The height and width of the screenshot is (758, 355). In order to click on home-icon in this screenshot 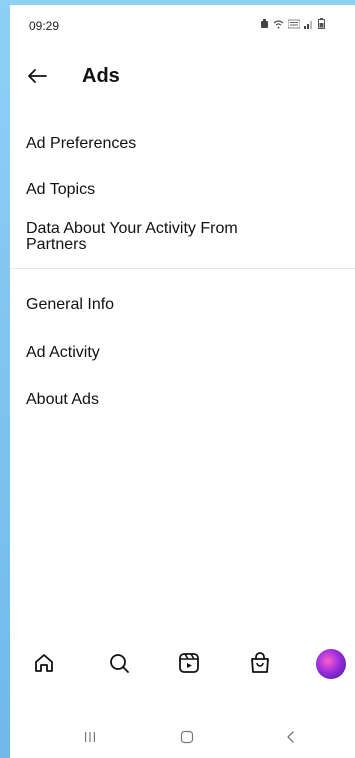, I will do `click(44, 663)`.